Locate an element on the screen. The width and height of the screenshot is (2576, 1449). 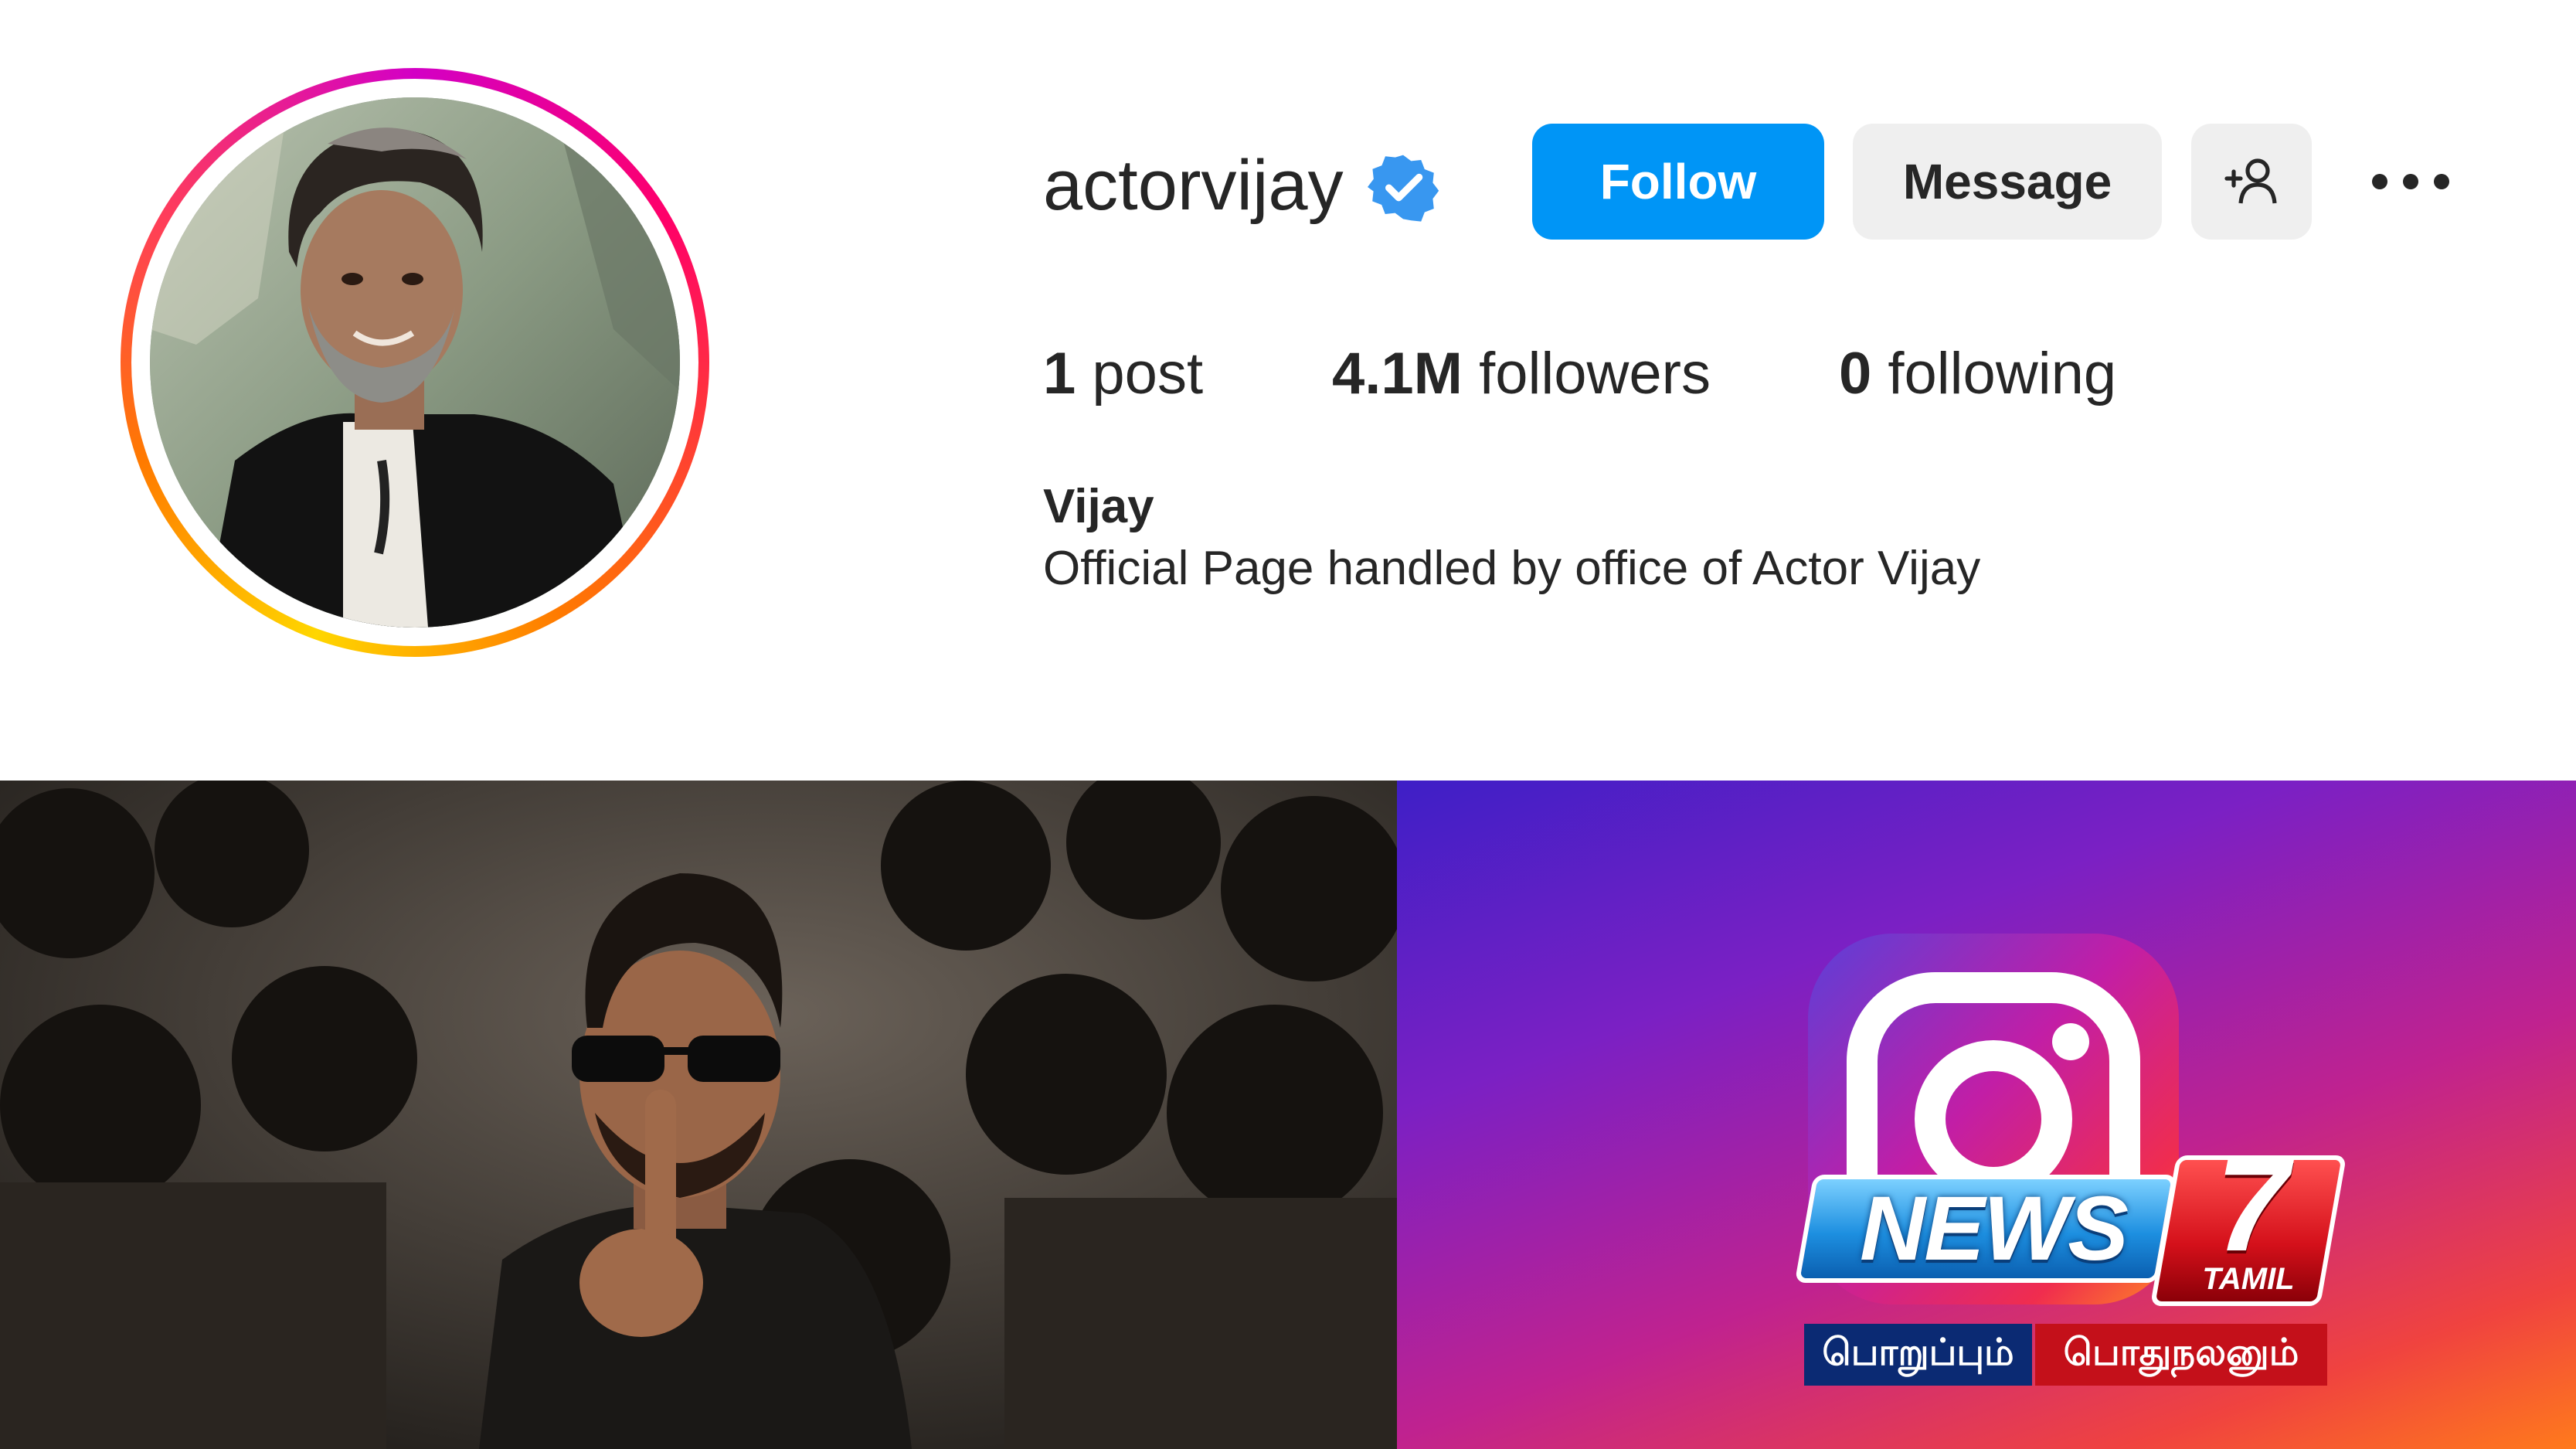
following-link: 0 following is located at coordinates (1977, 374).